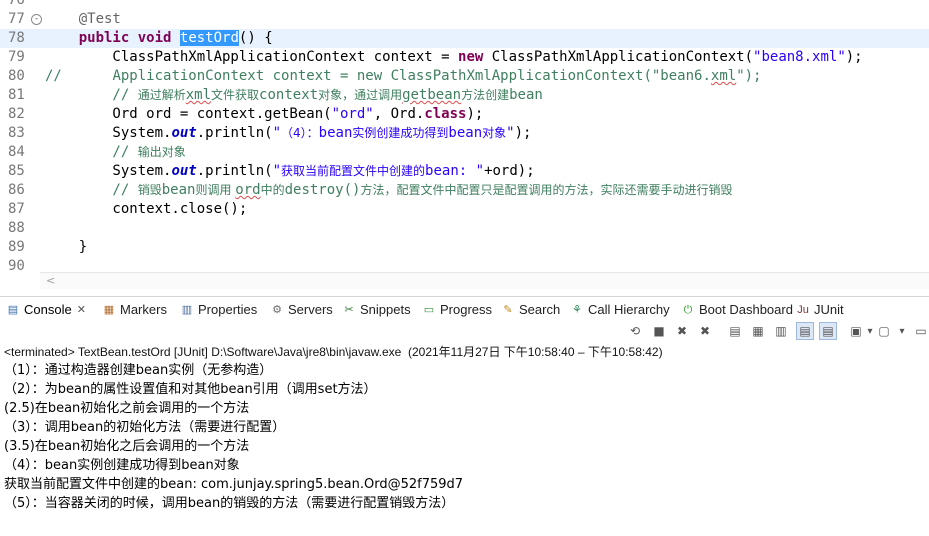  What do you see at coordinates (464, 38) in the screenshot?
I see `code-line: 78 public void testOrd() {` at bounding box center [464, 38].